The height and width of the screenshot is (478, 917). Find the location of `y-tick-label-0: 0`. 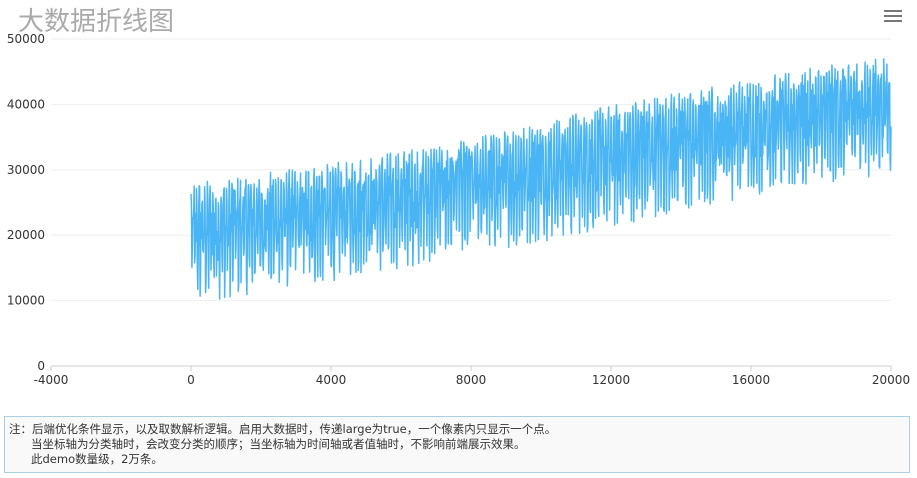

y-tick-label-0: 0 is located at coordinates (41, 366).